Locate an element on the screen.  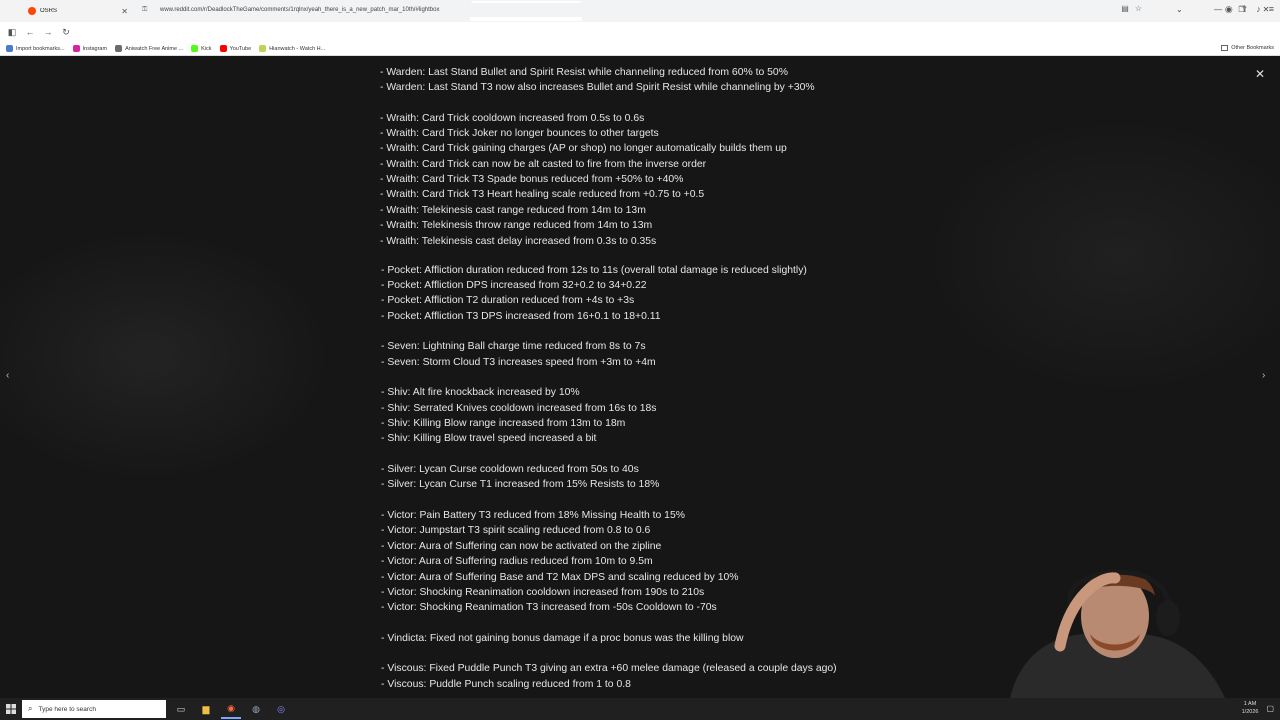
webcam-overlay is located at coordinates (1117, 633).